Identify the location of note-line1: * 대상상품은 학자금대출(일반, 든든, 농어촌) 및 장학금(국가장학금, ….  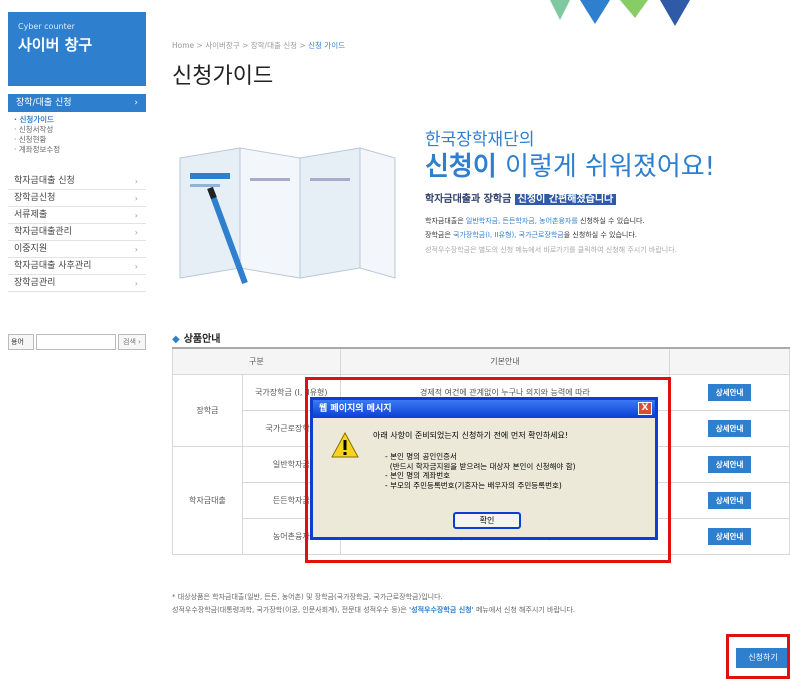
(307, 597).